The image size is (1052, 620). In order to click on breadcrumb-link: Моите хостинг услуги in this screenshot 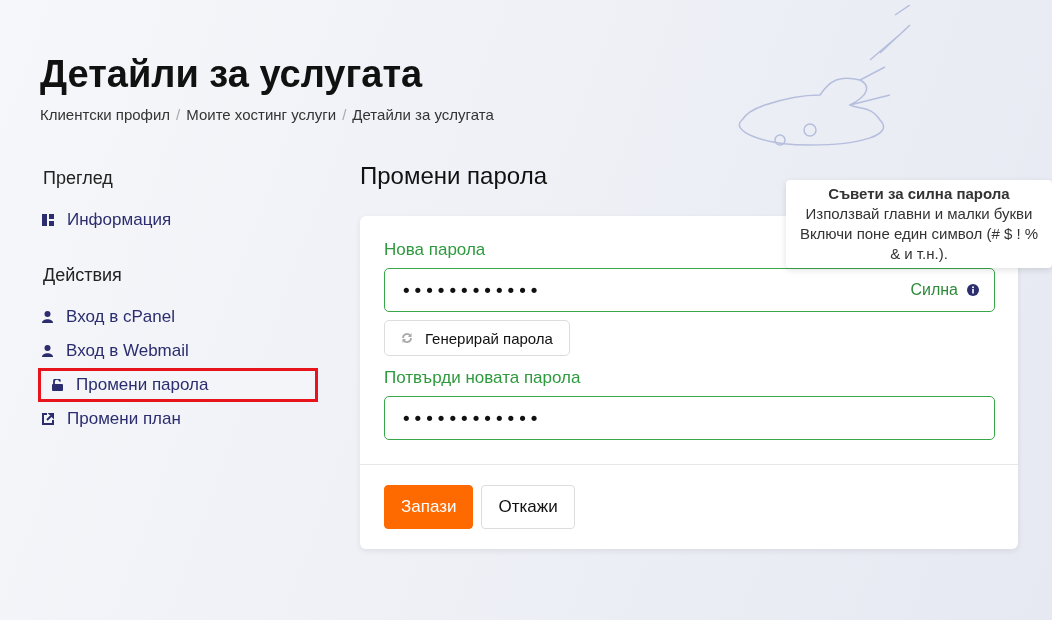, I will do `click(261, 114)`.